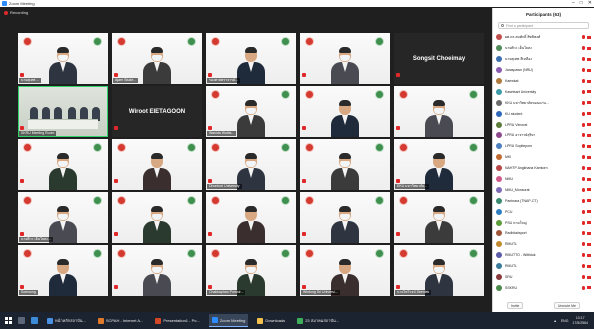 The width and height of the screenshot is (594, 329). What do you see at coordinates (543, 233) in the screenshot?
I see `participant-row: Radhitaksport` at bounding box center [543, 233].